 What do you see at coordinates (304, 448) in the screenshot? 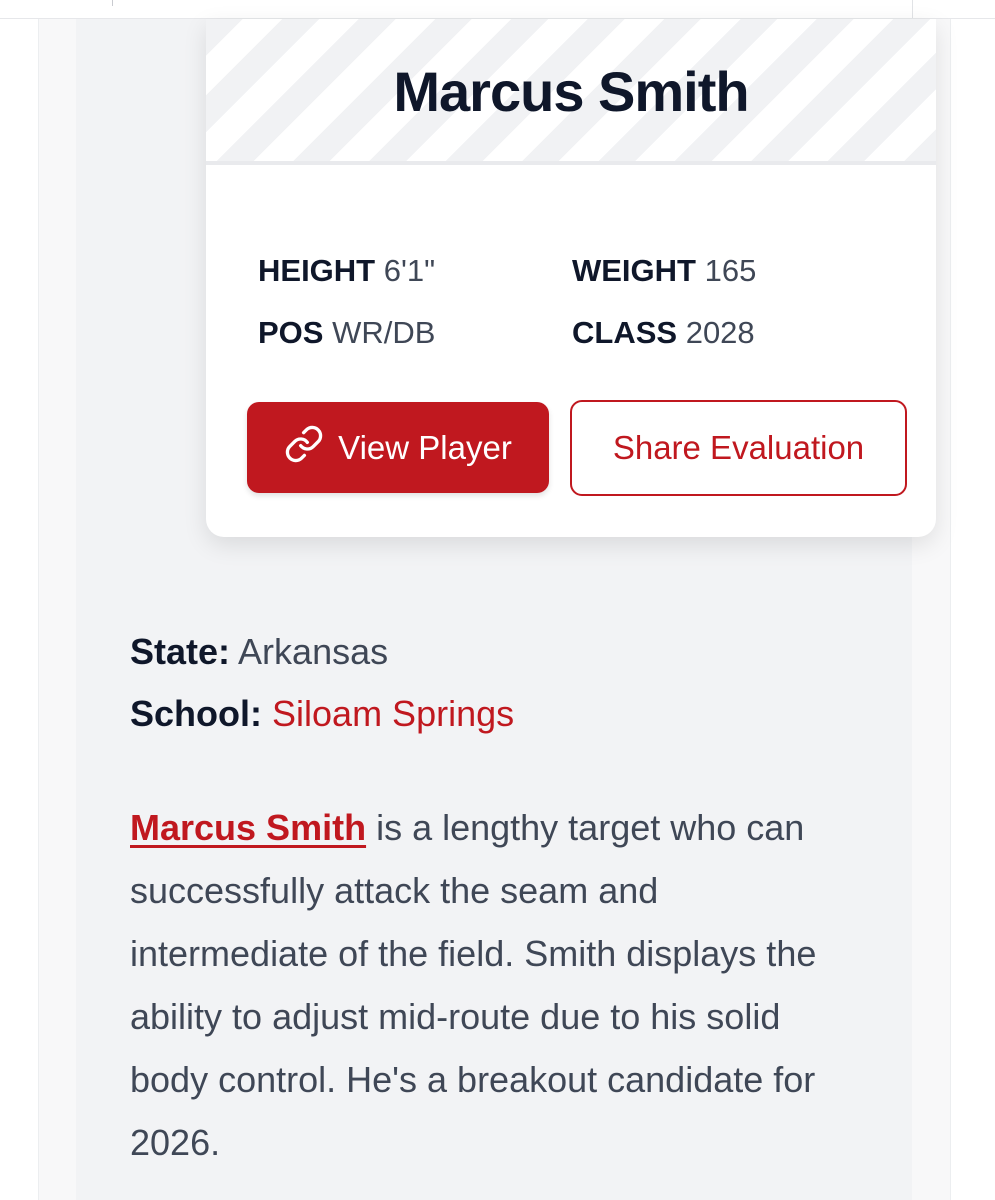
I see `link-icon` at bounding box center [304, 448].